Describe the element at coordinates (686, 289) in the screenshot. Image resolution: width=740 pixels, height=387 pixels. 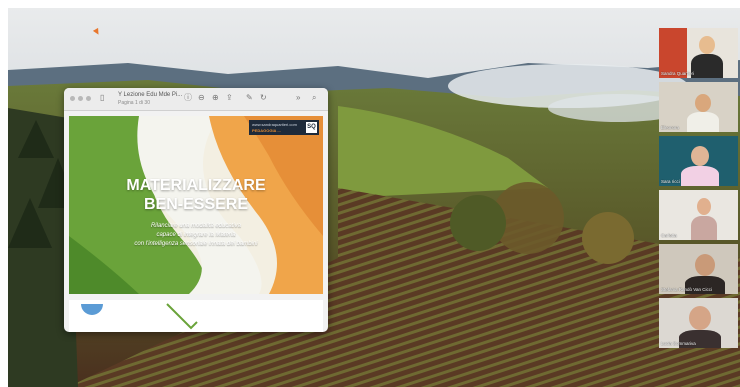
I see `participant-name: Stefania Randò Van Cicci` at that location.